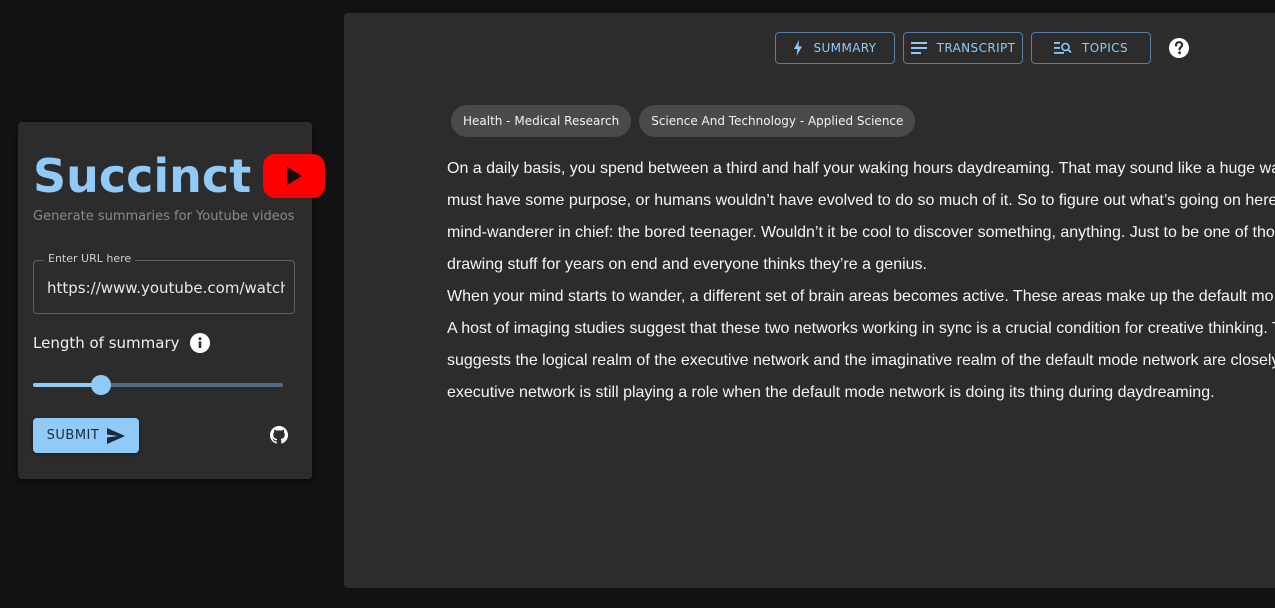 This screenshot has height=608, width=1275. Describe the element at coordinates (294, 176) in the screenshot. I see `youtube-logo-icon` at that location.